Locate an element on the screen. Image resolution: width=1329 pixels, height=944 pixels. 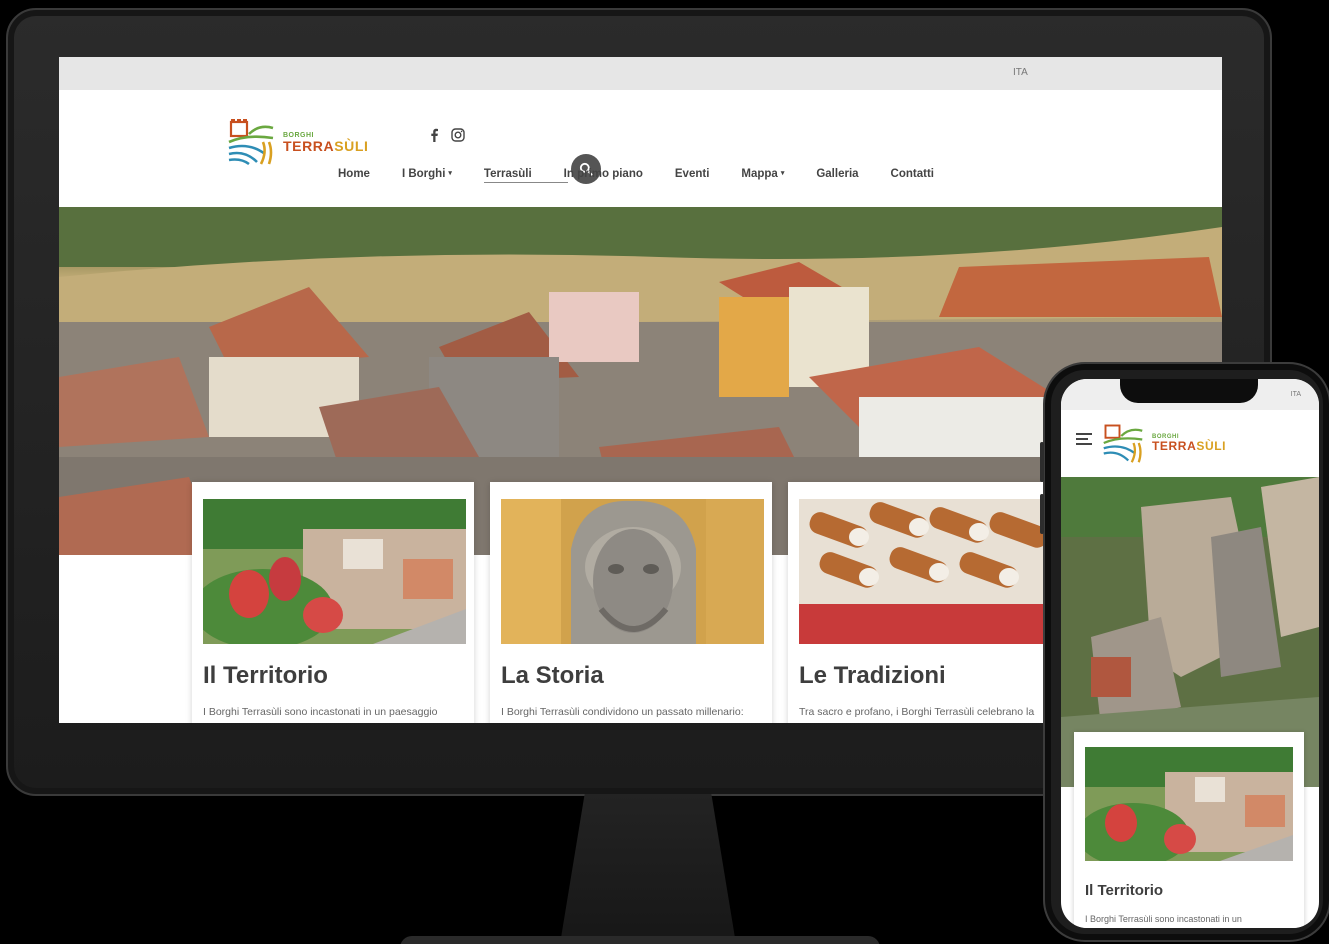
nav-item-label: Terrasùli is located at coordinates (507, 174).